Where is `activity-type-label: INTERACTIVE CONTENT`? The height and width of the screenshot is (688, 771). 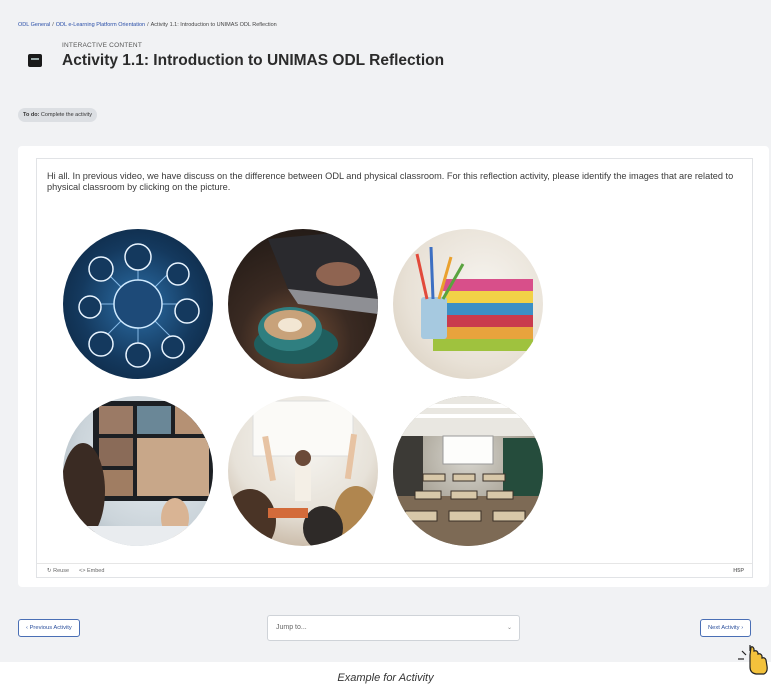
activity-type-label: INTERACTIVE CONTENT is located at coordinates (102, 45).